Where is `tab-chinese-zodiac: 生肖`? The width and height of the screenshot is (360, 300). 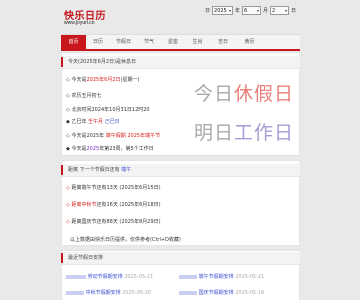 tab-chinese-zodiac: 生肖 is located at coordinates (197, 42).